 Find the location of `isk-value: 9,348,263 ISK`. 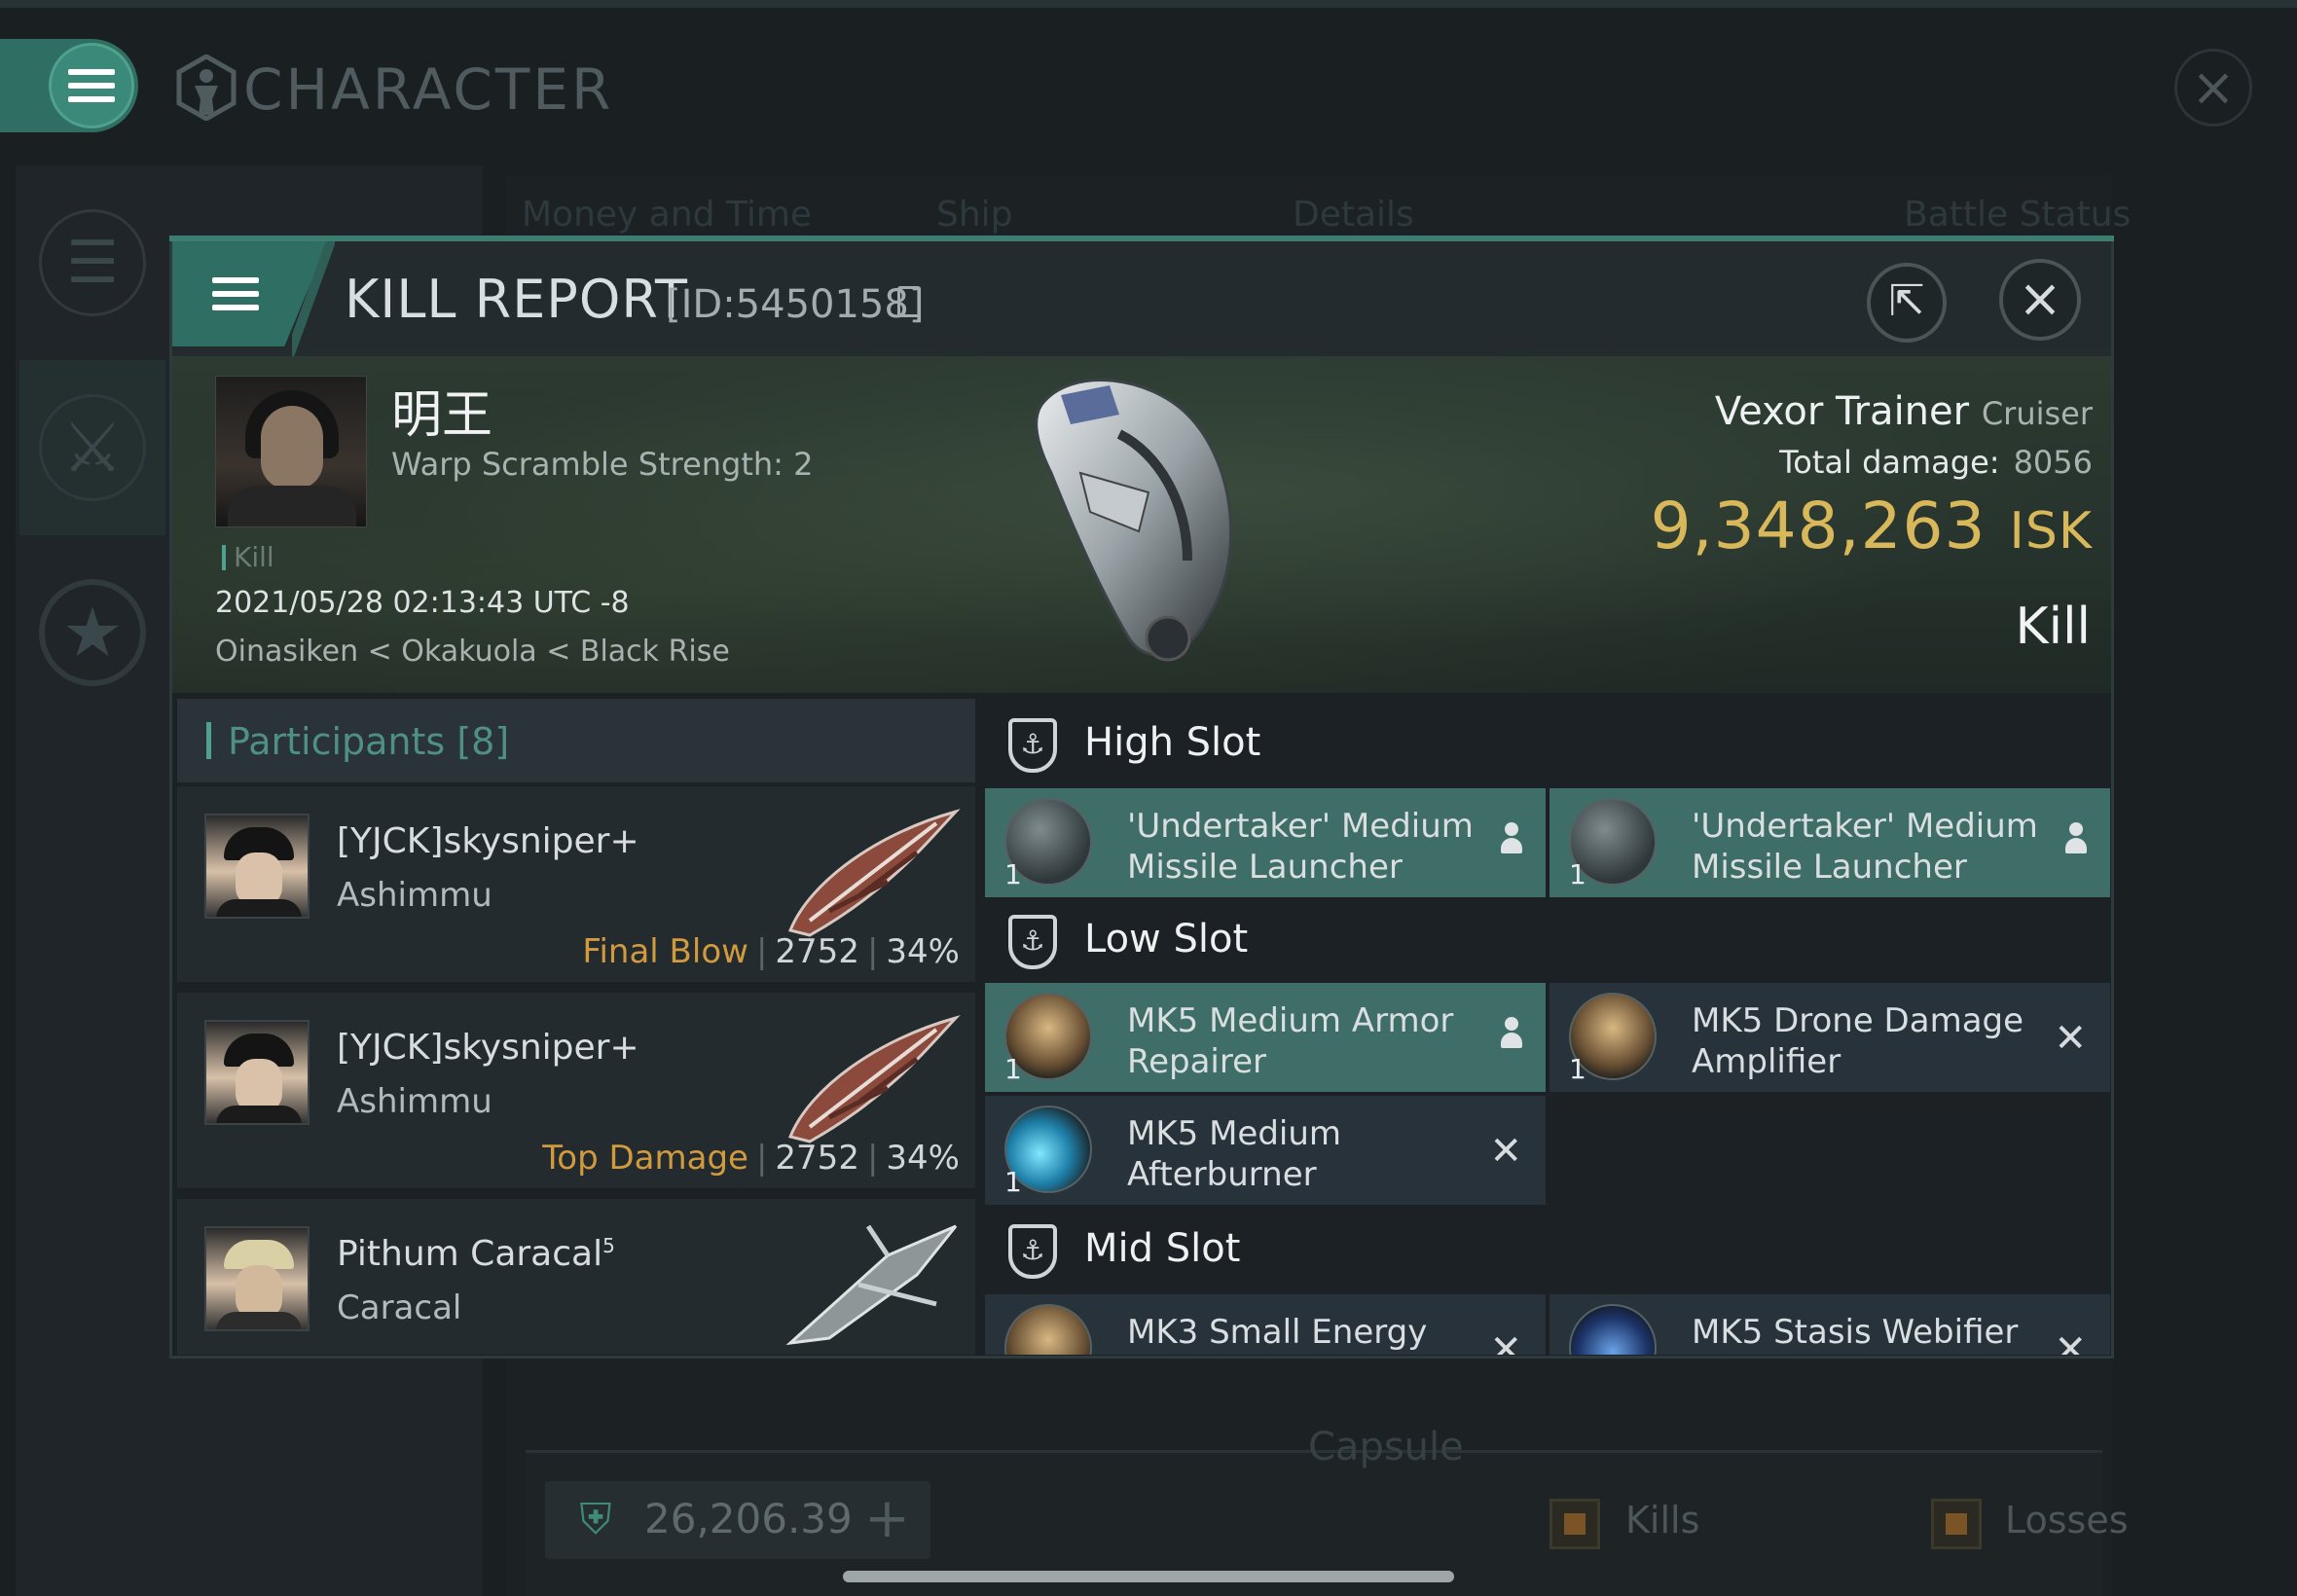

isk-value: 9,348,263 ISK is located at coordinates (1872, 526).